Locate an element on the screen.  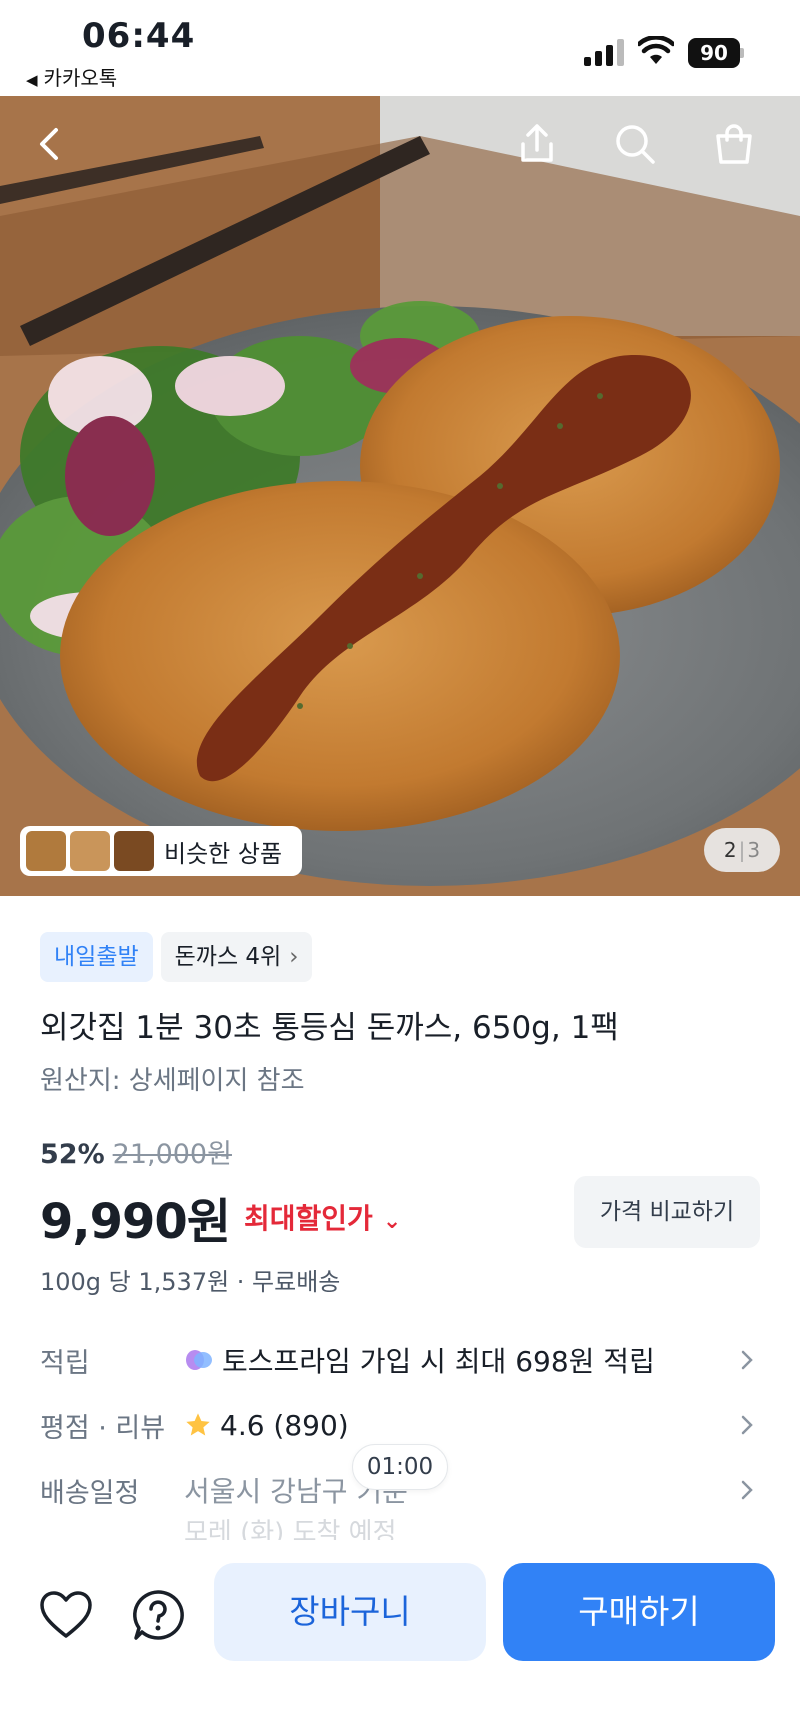
category-rank-badge: 돈까스 4위 › is located at coordinates (236, 957).